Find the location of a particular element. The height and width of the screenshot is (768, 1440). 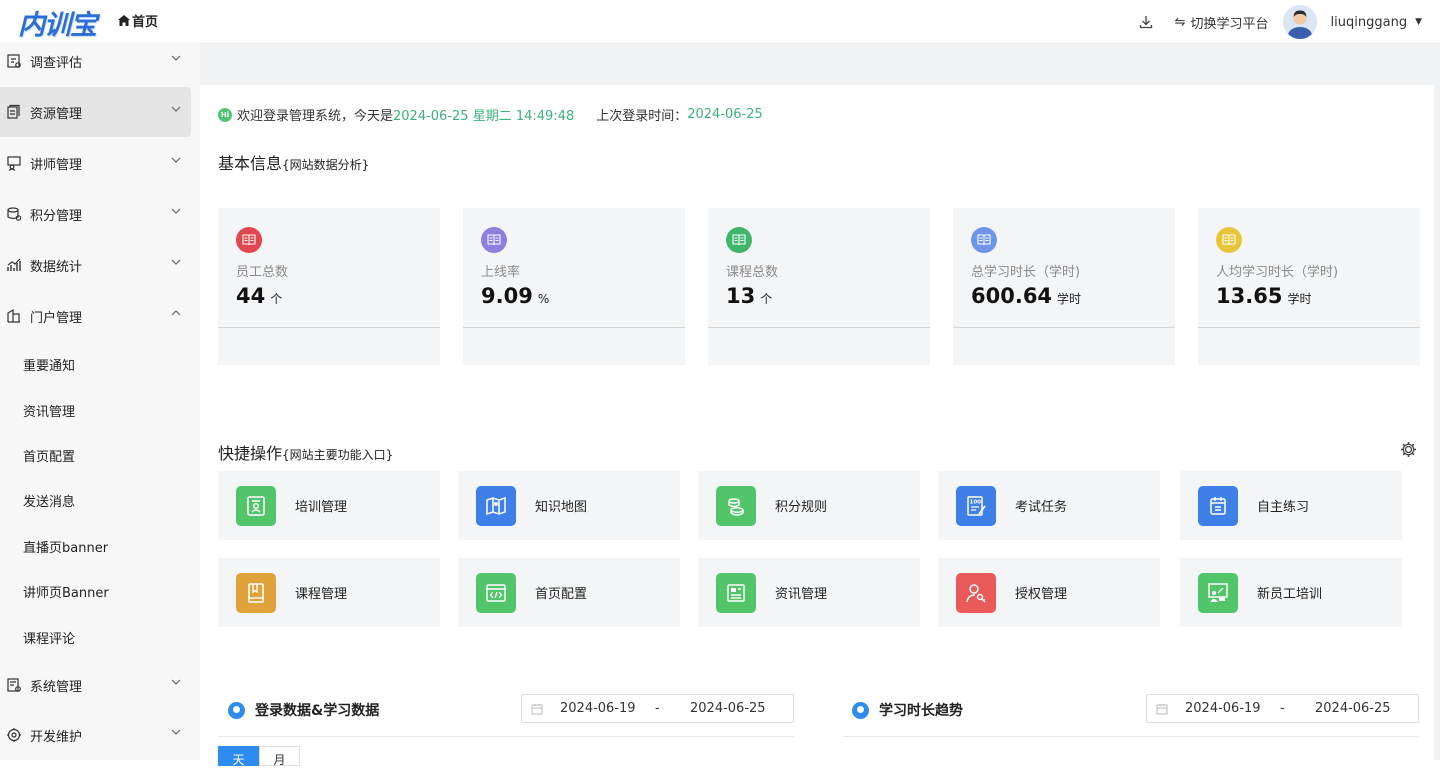

quick-action-label: 培训管理 is located at coordinates (321, 507).